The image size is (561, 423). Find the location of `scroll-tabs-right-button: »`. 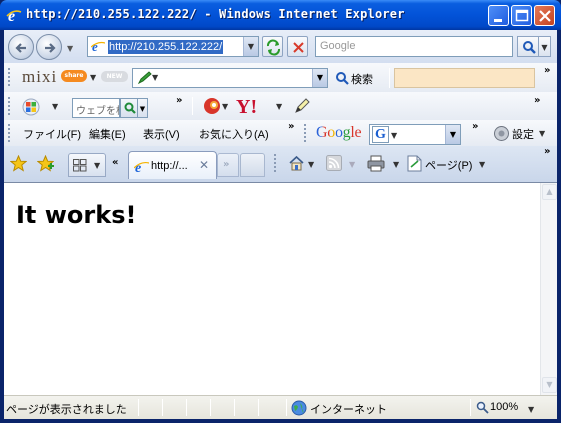

scroll-tabs-right-button: » is located at coordinates (228, 165).